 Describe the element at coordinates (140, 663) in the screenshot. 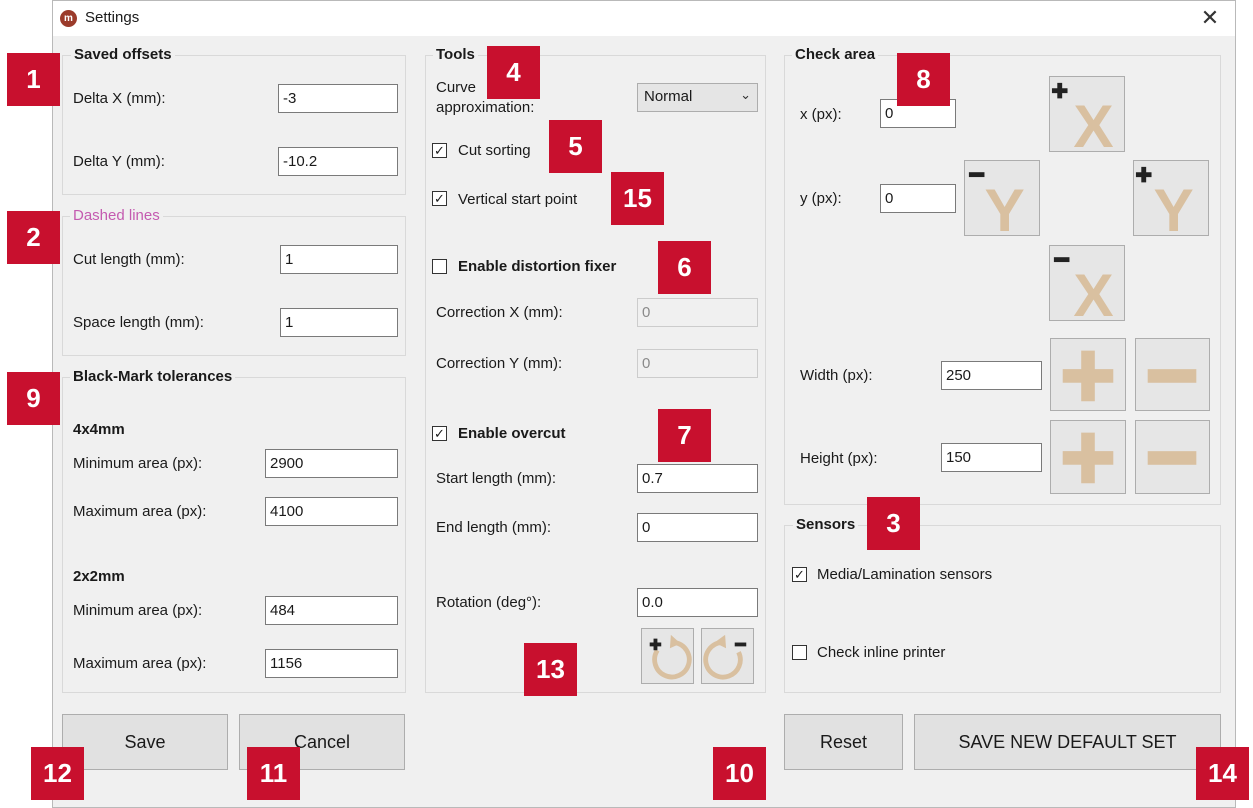

I see `max-area-2x2-label: Maximum area (px):` at that location.